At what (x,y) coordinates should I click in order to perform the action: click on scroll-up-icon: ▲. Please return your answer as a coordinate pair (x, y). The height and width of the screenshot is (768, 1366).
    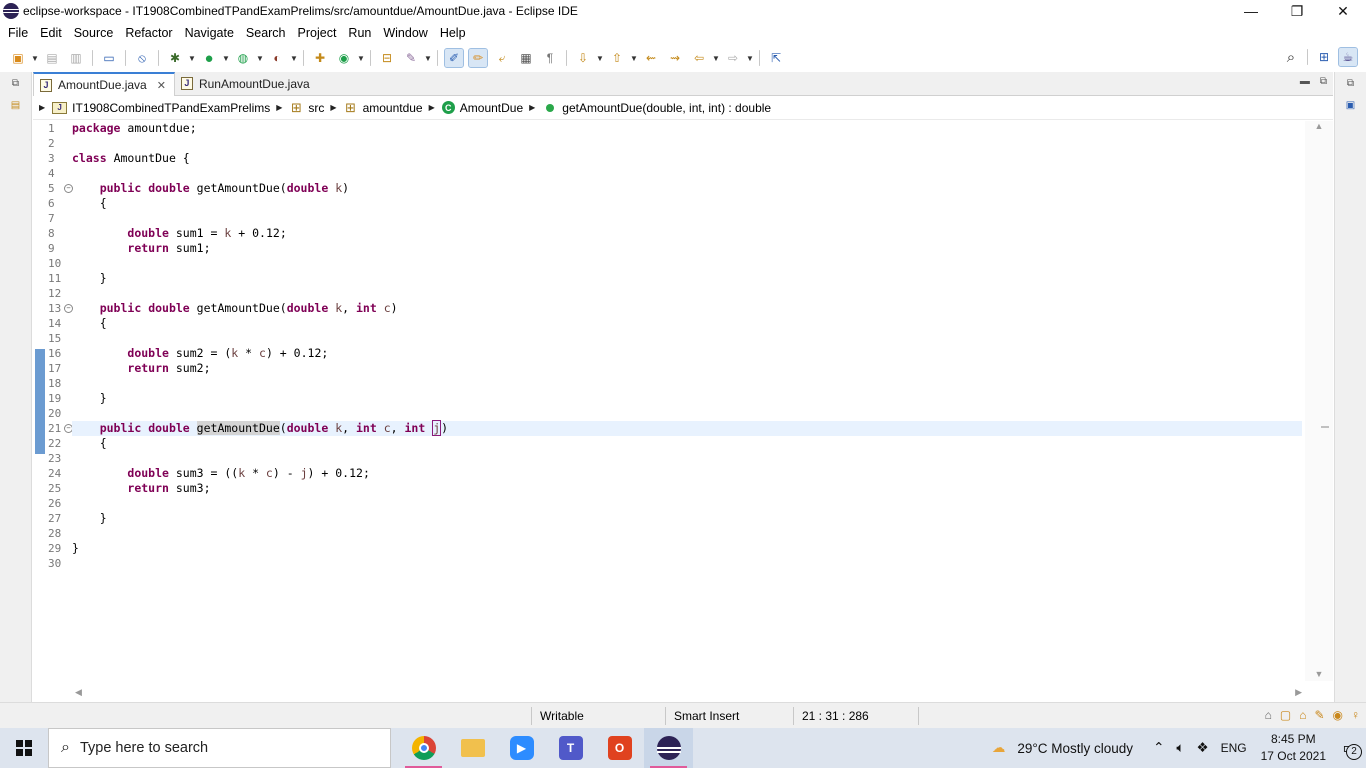
    Looking at the image, I should click on (1319, 126).